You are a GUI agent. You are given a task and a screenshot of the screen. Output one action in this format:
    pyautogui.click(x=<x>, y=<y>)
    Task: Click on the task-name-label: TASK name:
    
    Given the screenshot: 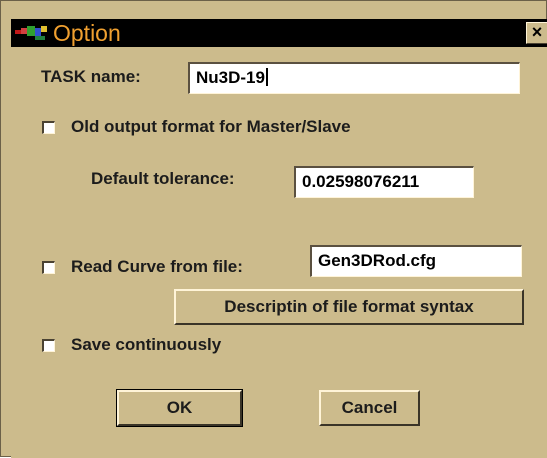 What is the action you would take?
    pyautogui.click(x=91, y=76)
    